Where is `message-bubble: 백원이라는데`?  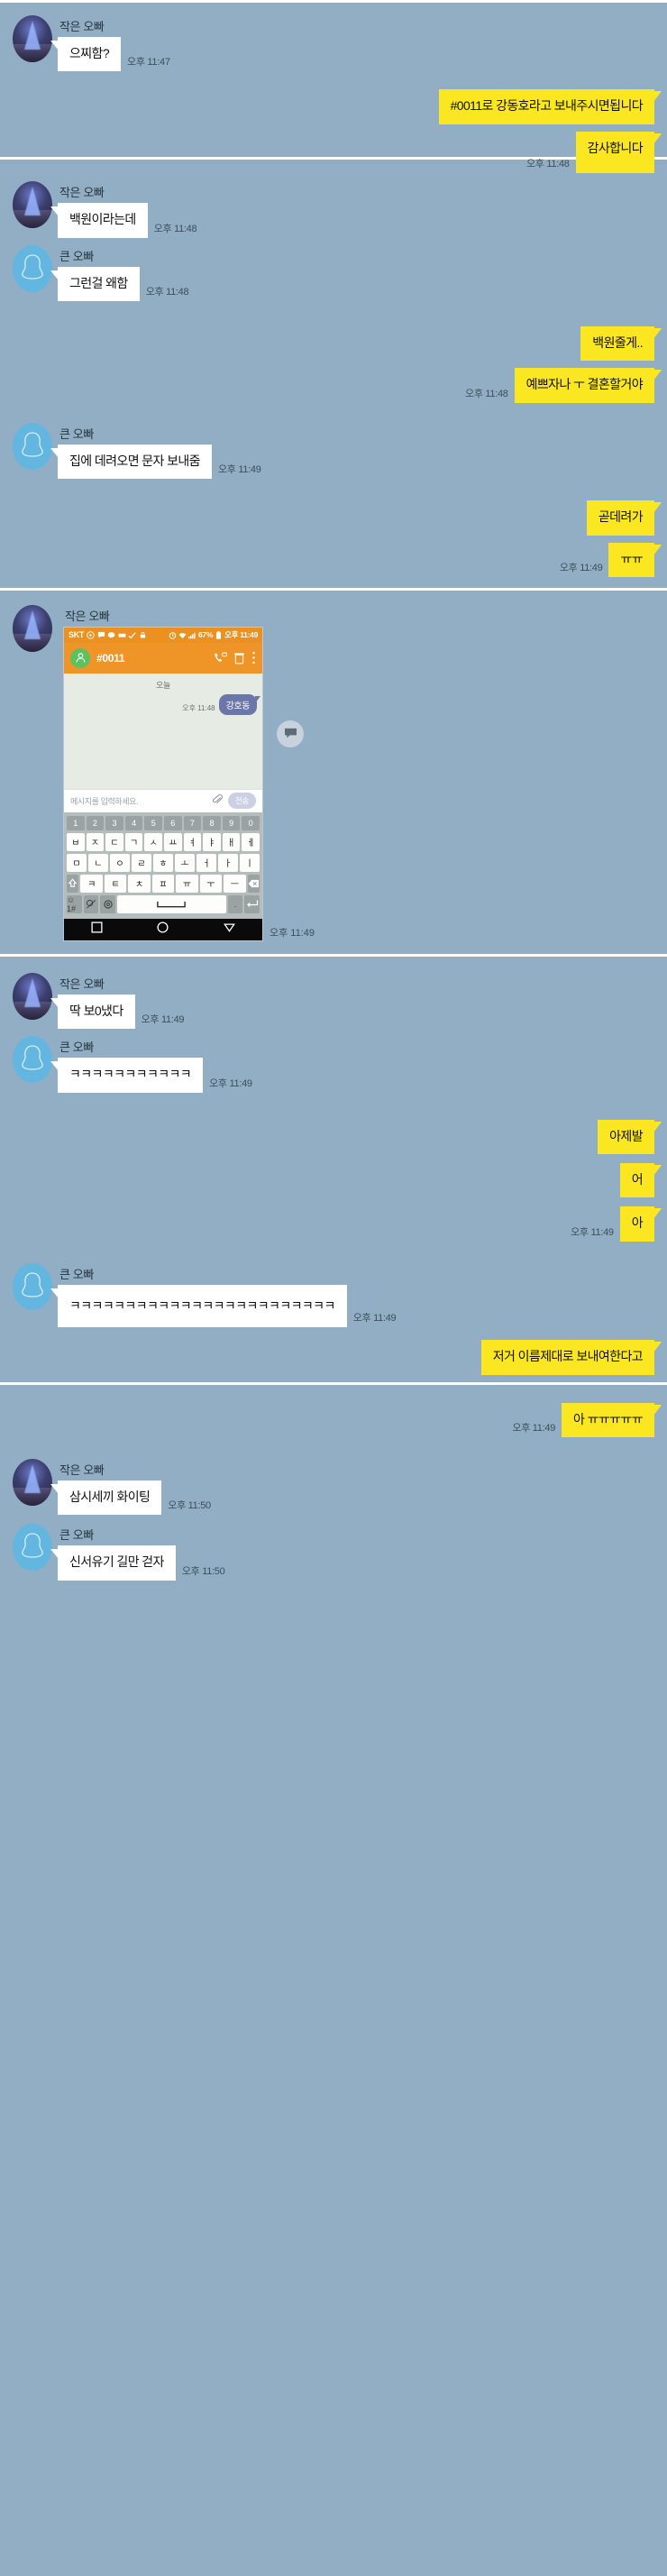 message-bubble: 백원이라는데 is located at coordinates (99, 220).